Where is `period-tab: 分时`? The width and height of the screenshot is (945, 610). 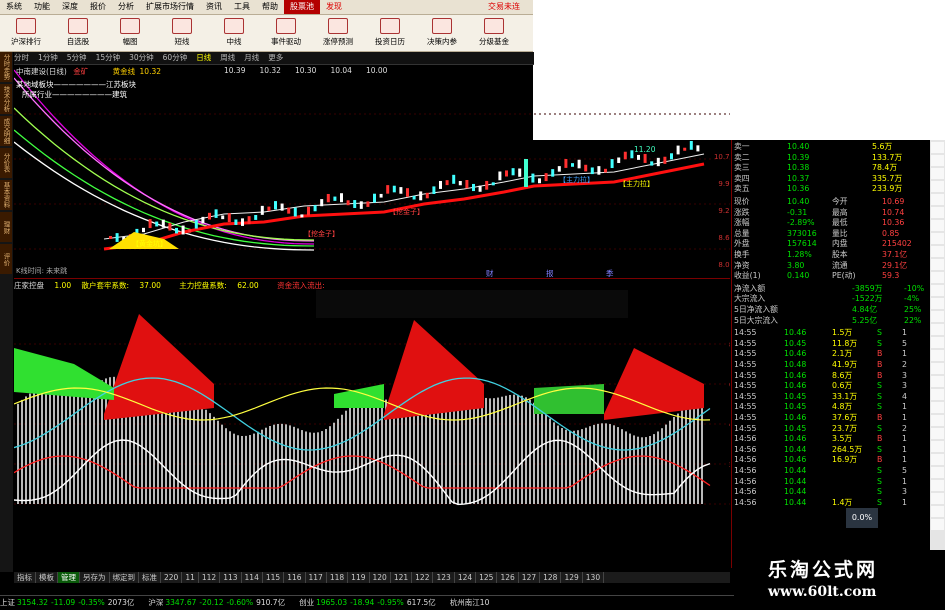 period-tab: 分时 is located at coordinates (21, 58).